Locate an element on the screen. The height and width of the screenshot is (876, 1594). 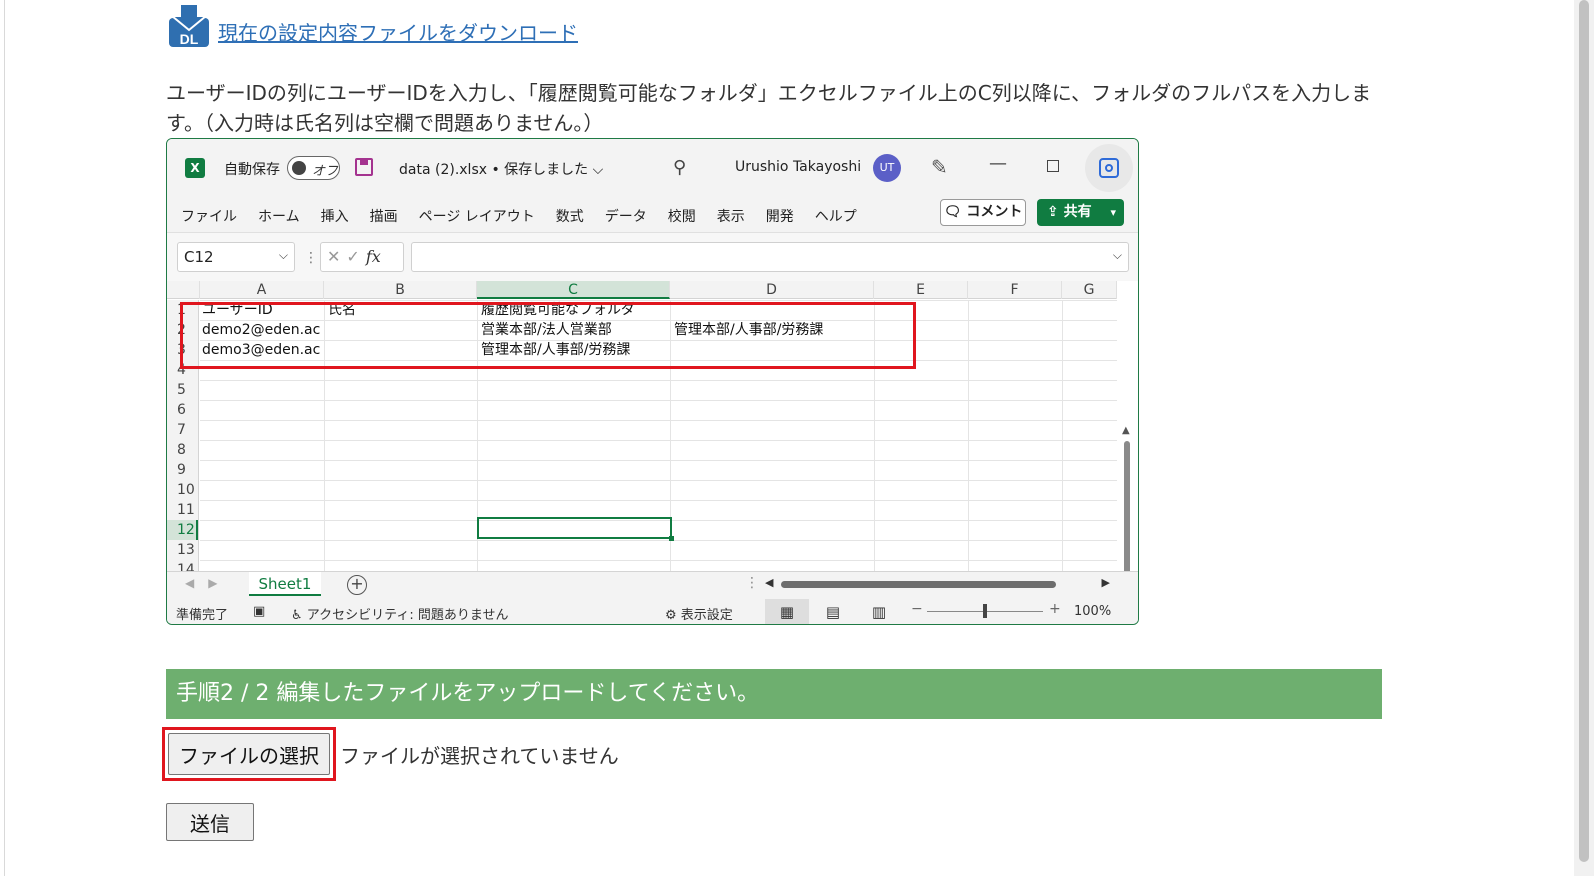
chevron-left-icon: ◀ is located at coordinates (196, 583).